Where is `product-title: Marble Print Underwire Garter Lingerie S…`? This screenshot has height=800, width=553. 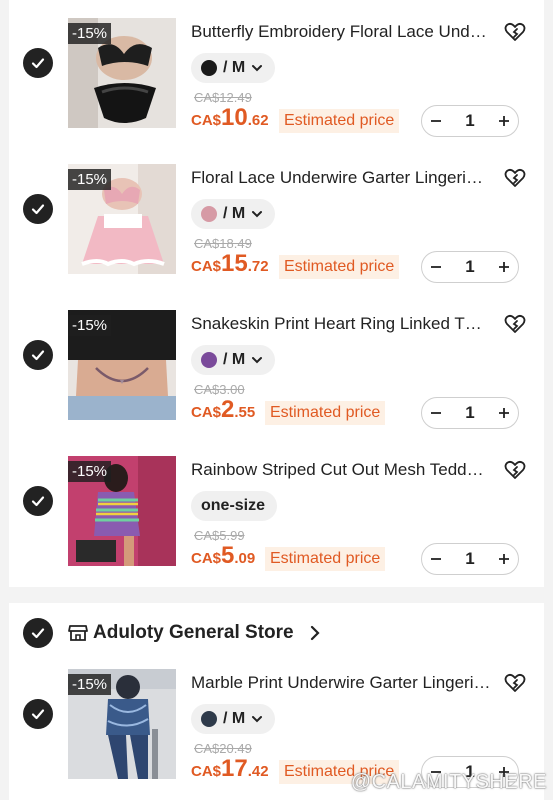 product-title: Marble Print Underwire Garter Lingerie S… is located at coordinates (341, 683).